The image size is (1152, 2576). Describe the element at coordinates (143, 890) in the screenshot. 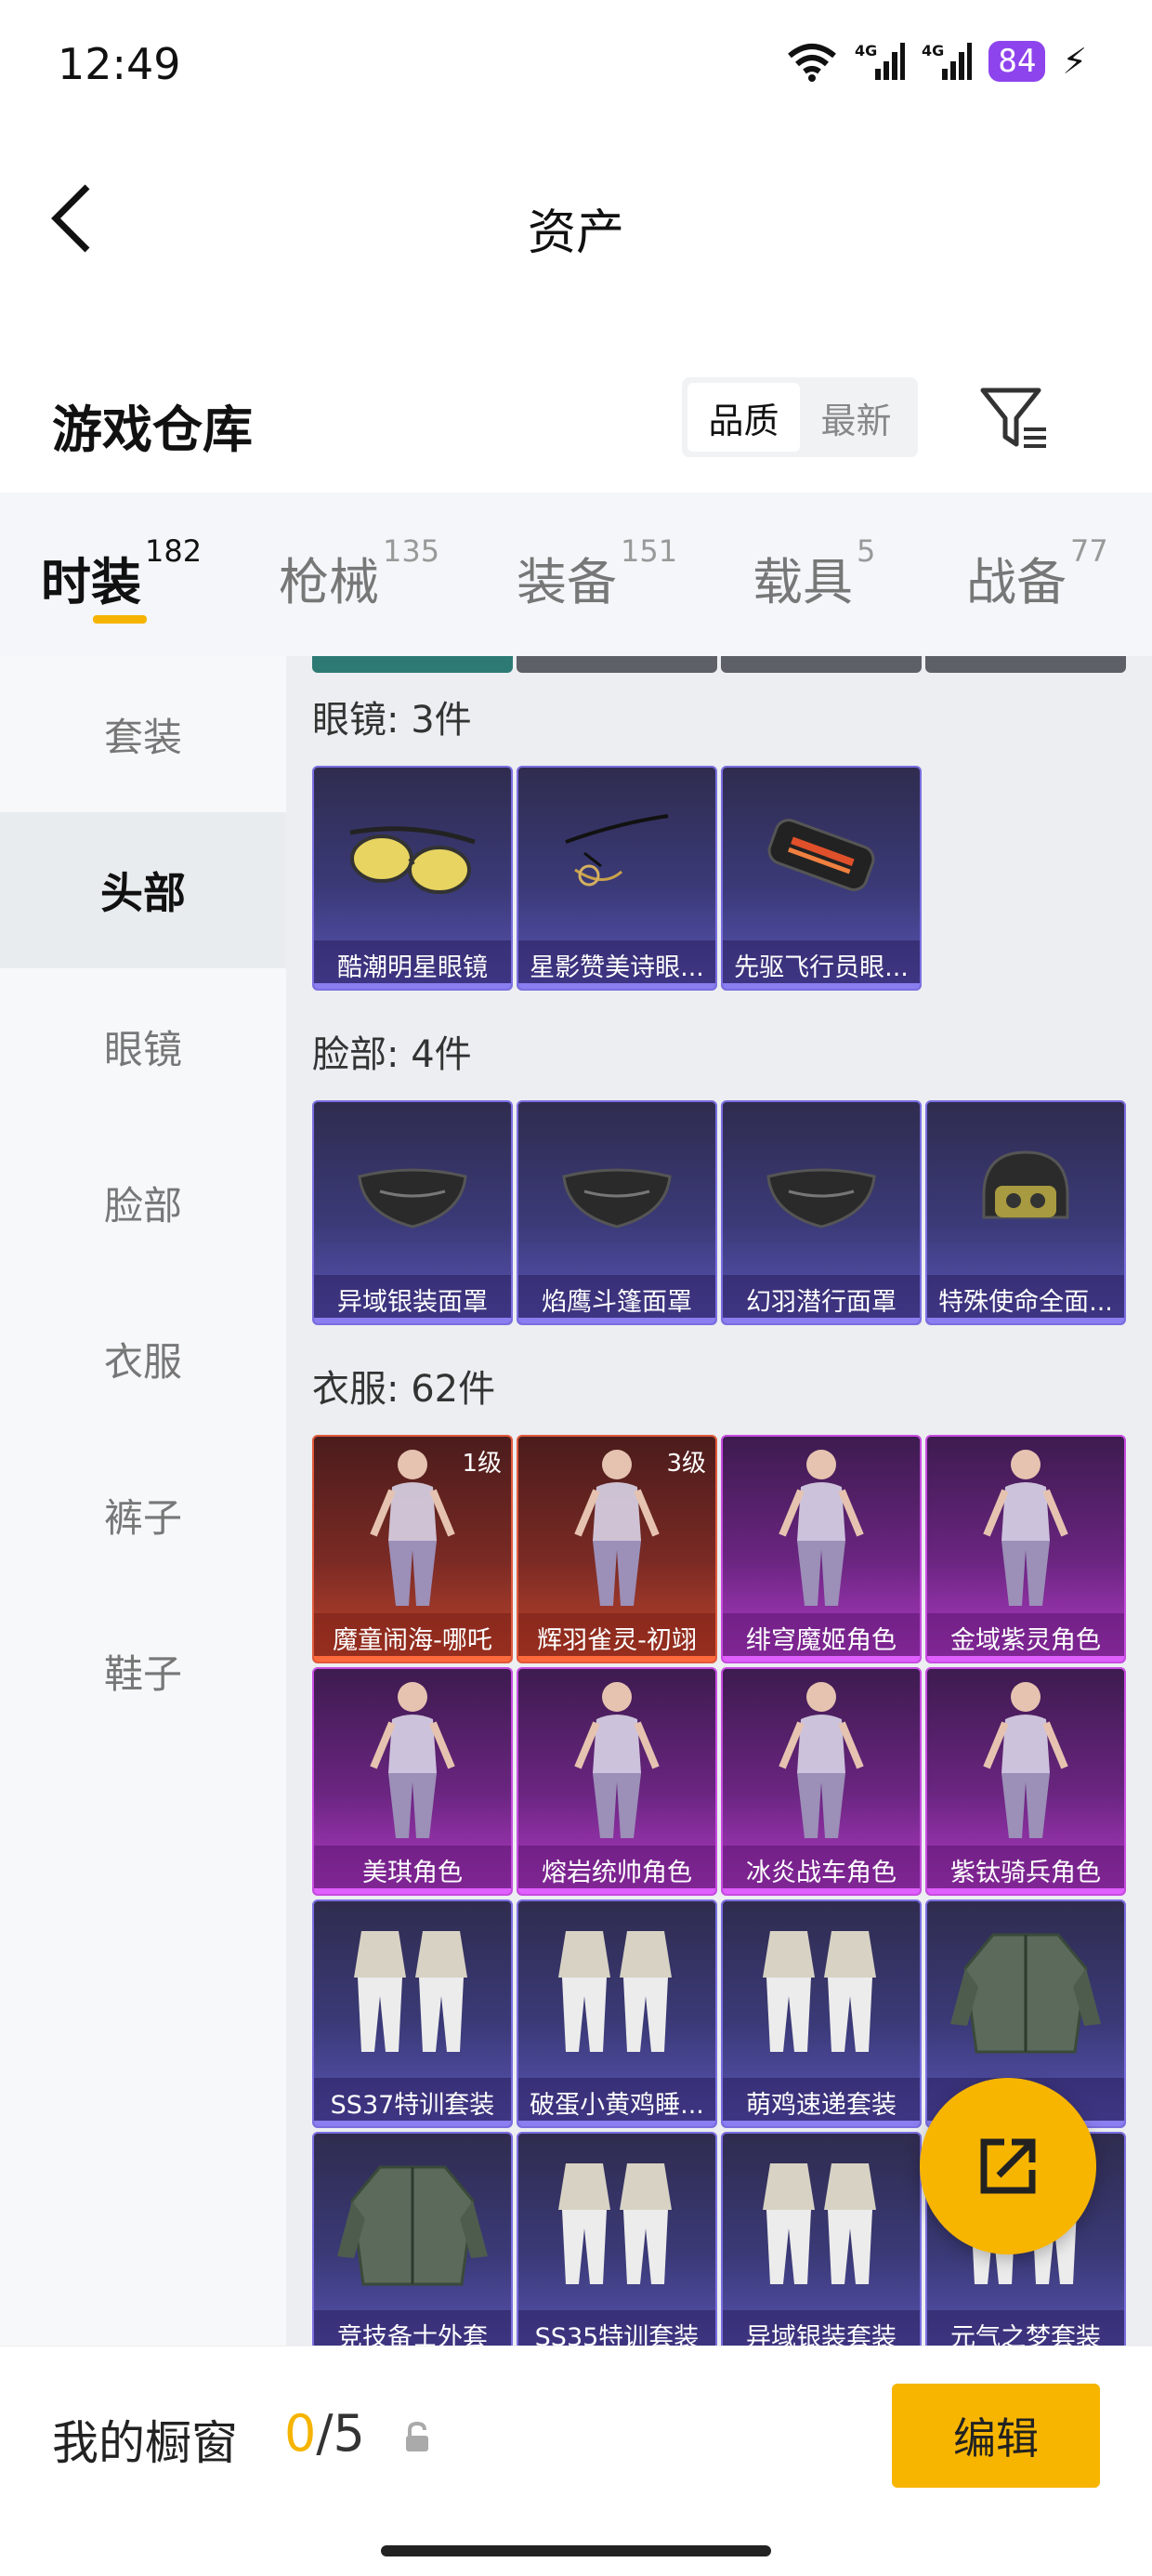

I see `side-item-head: 头部` at that location.